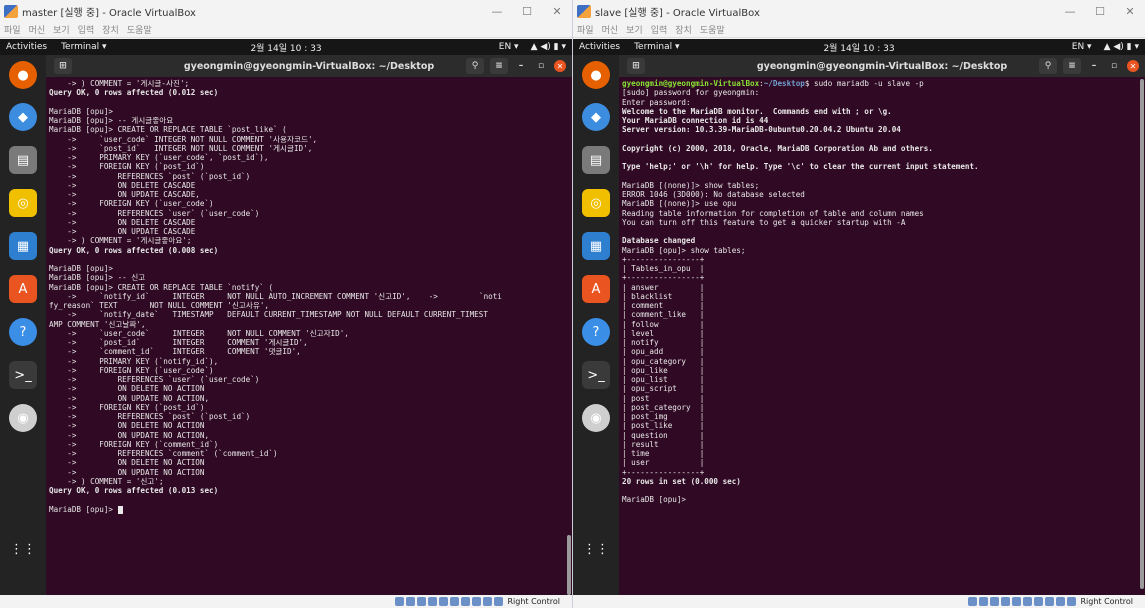  Describe the element at coordinates (859, 11) in the screenshot. I see `vm-titlebar: slave [실행 중] - Oracle VirtualBox — ☐ ✕` at that location.